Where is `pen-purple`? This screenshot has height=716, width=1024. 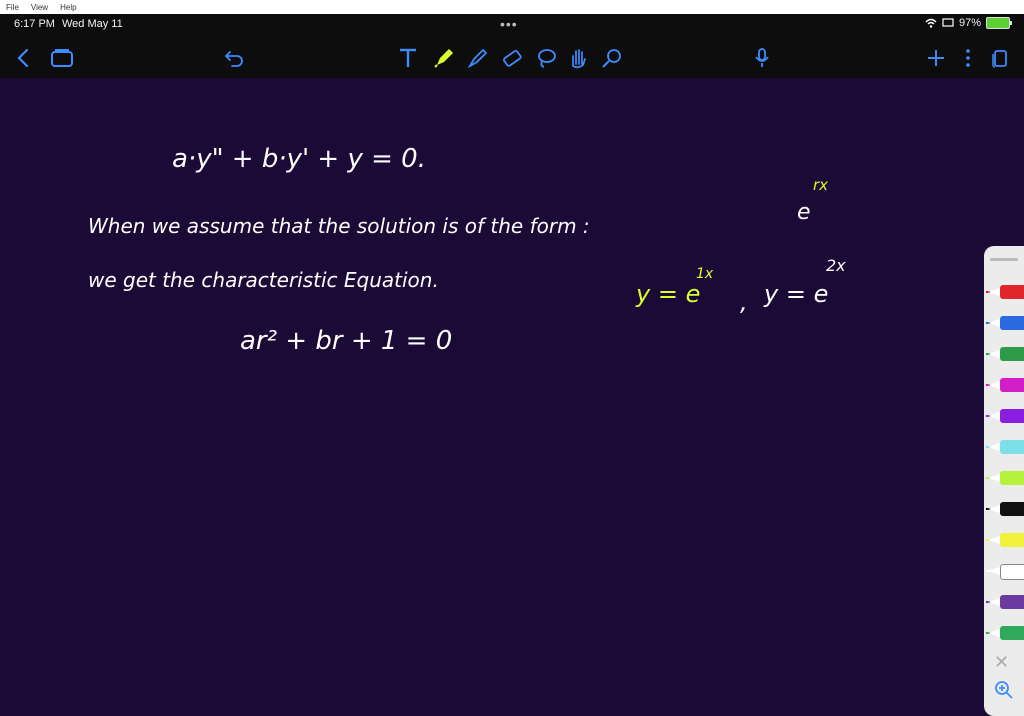
pen-purple is located at coordinates (1005, 416).